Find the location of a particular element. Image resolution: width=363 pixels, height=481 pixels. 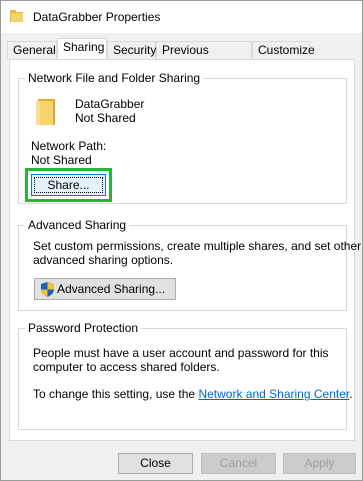

network-sharing-group-title: Network File and Folder Sharing is located at coordinates (114, 78).